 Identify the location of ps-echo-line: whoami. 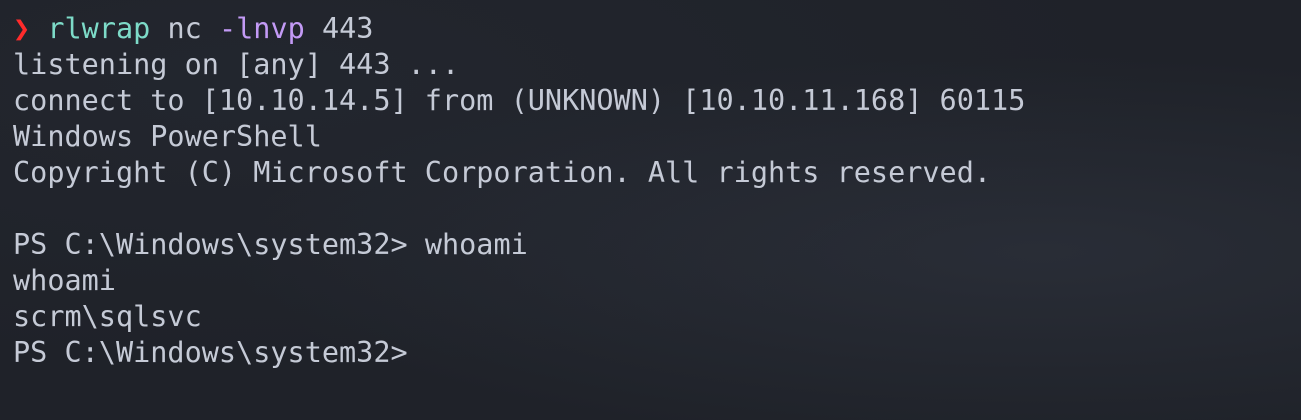
(64, 280).